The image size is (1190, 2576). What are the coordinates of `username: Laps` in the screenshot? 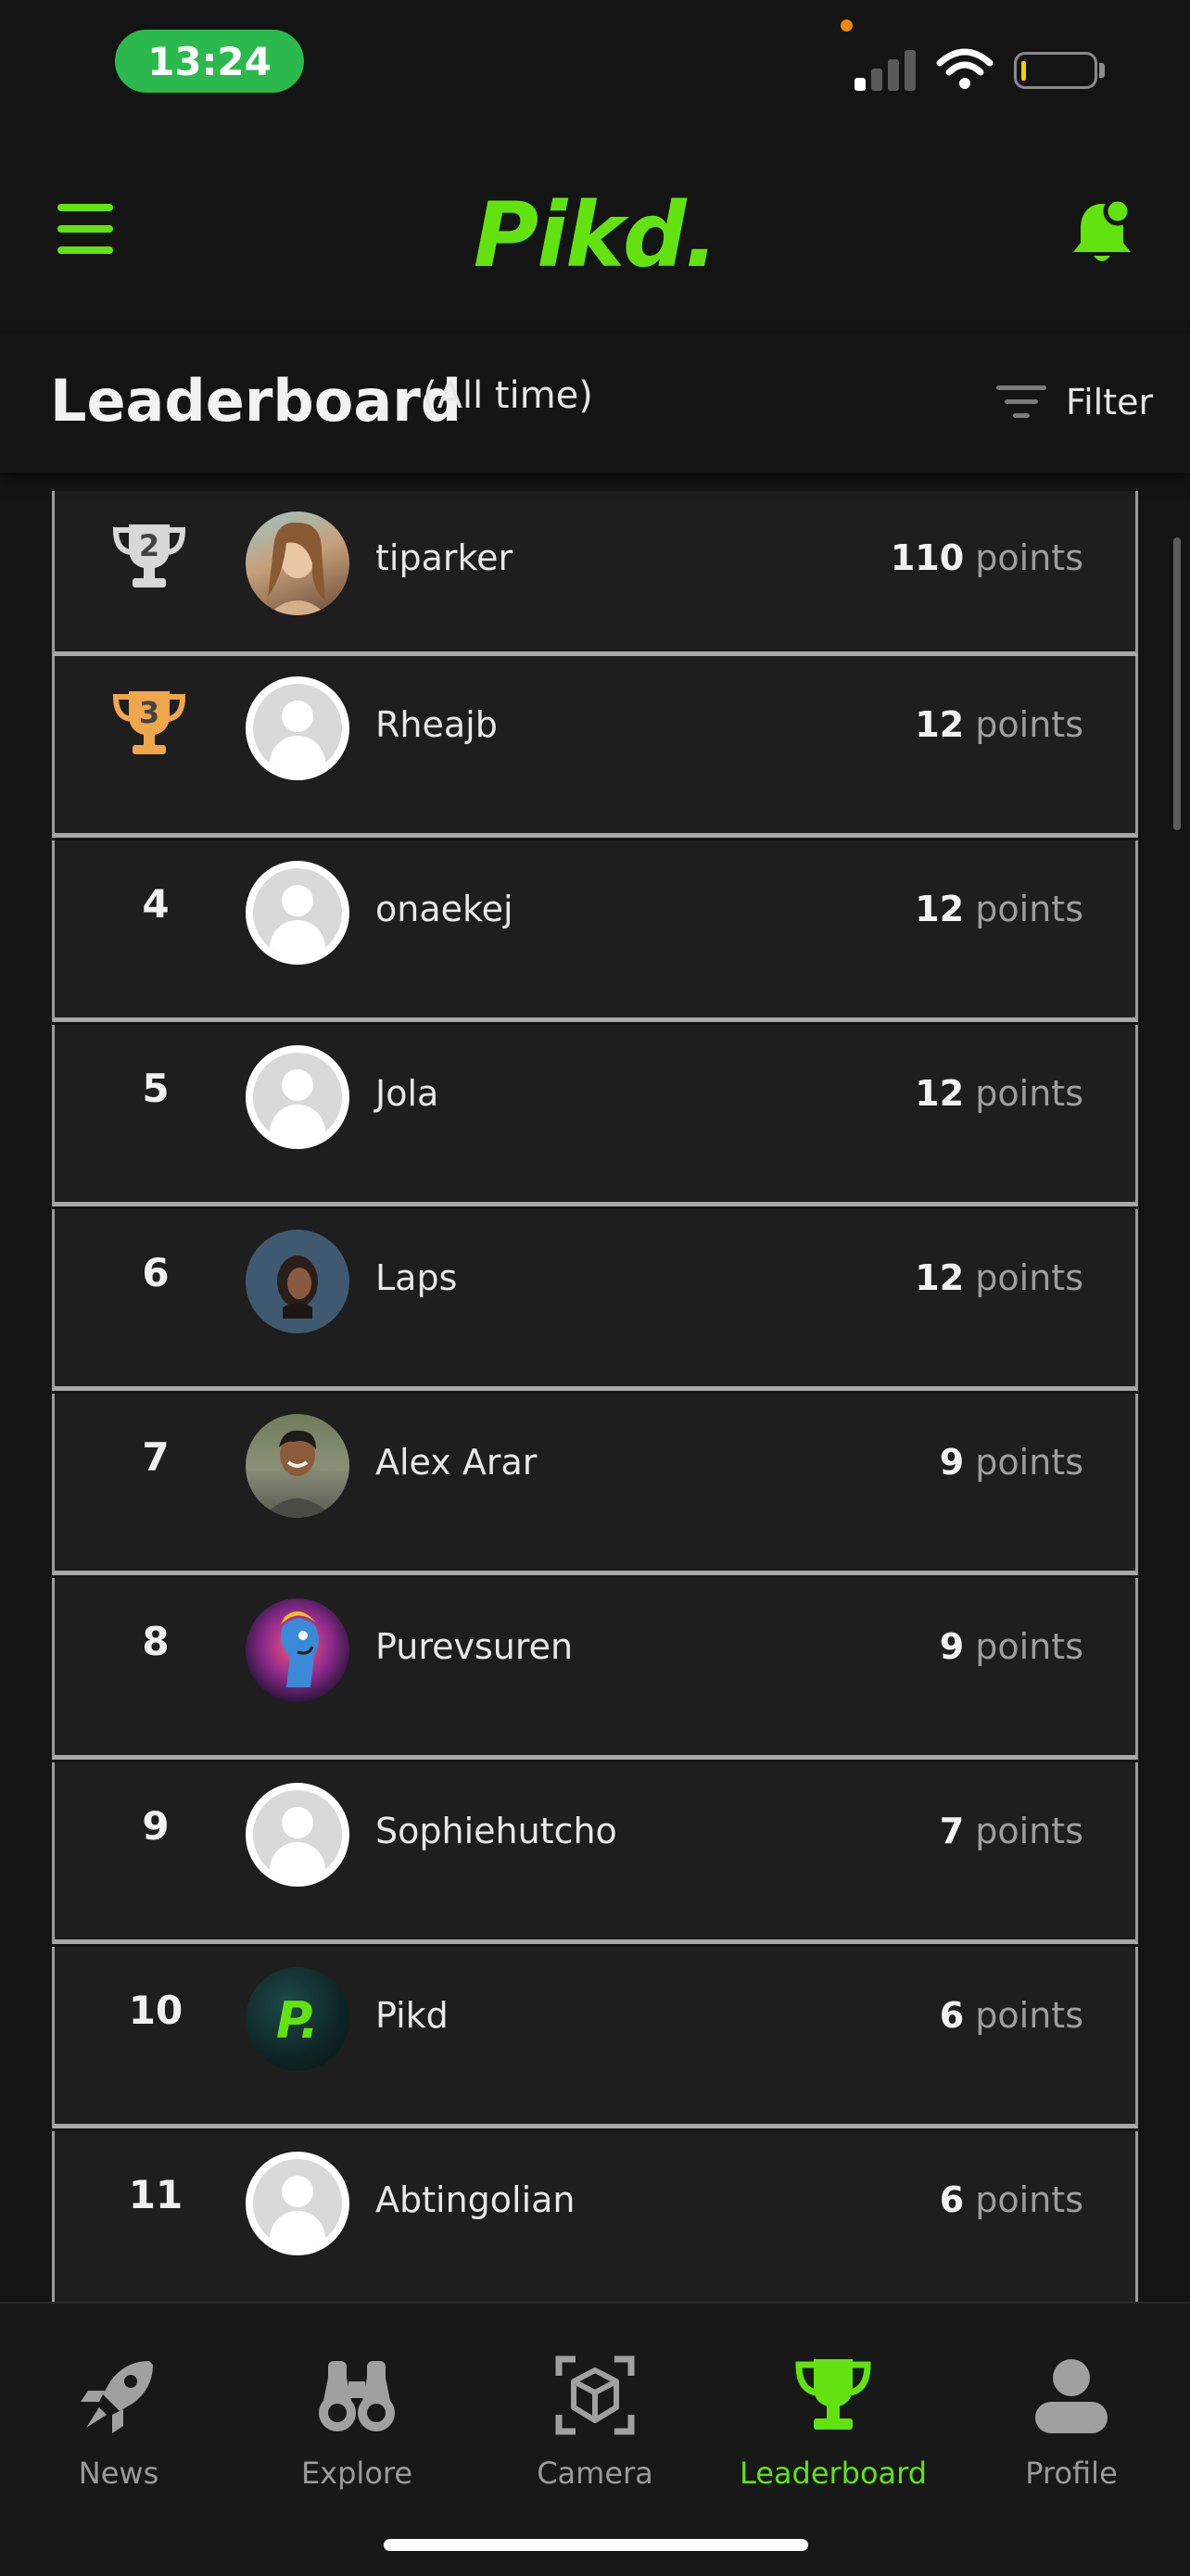 It's located at (416, 1278).